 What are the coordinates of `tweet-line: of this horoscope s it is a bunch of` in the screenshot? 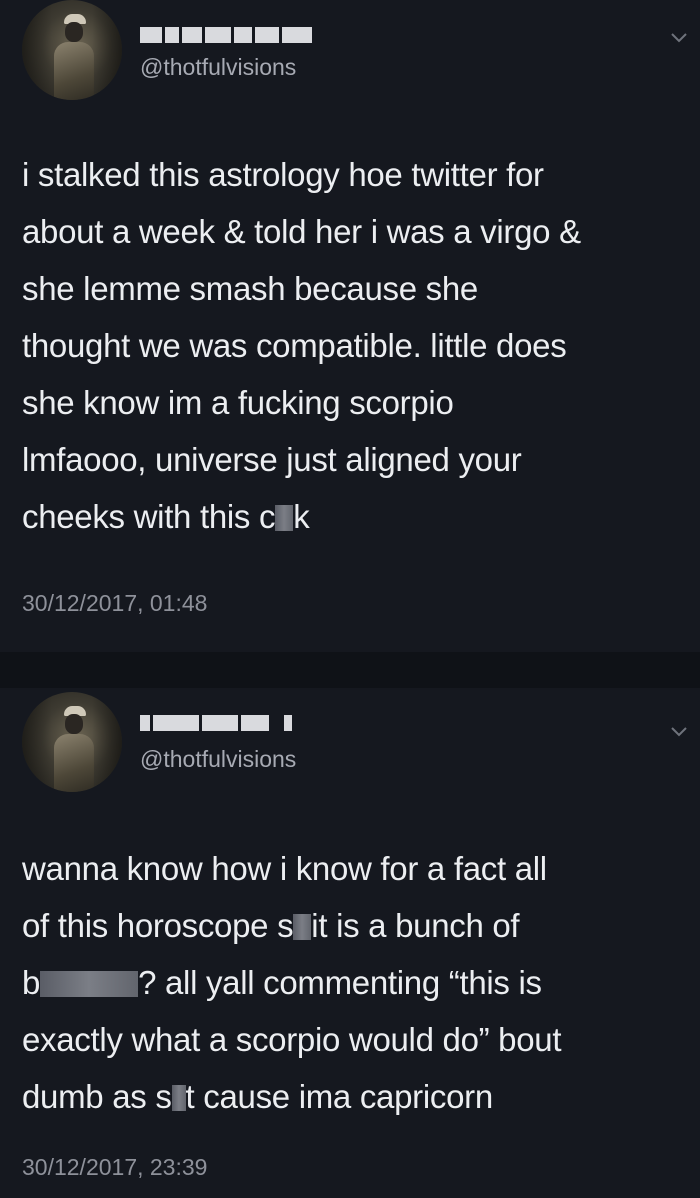 It's located at (357, 925).